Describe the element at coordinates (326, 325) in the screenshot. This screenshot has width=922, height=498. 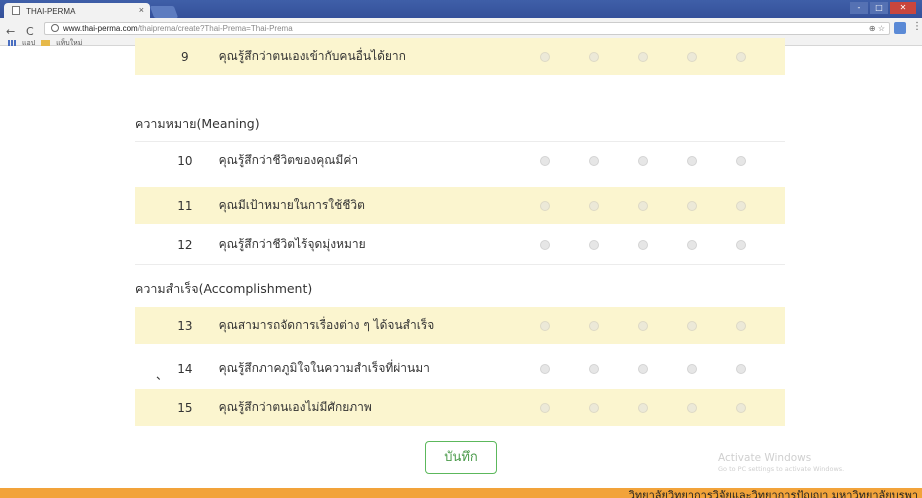
I see `question-text: คุณสามารถจัดการเรื่องต่าง ๆ ได้จนสำเร็จ` at that location.